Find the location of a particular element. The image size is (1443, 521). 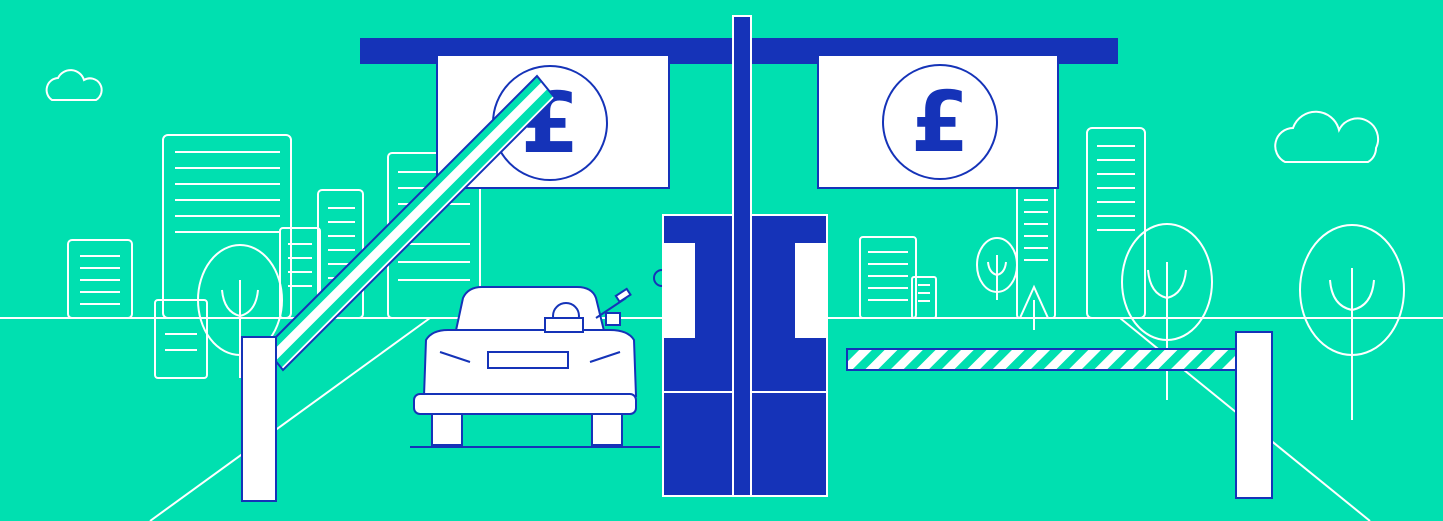

barrier-post-left is located at coordinates (259, 419).